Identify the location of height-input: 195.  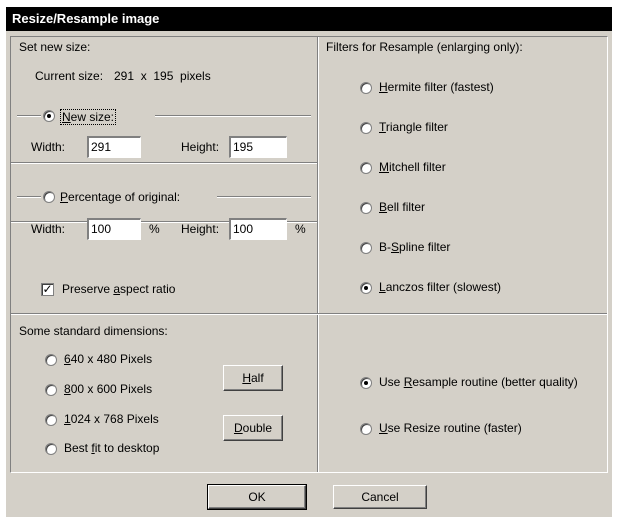
(258, 147).